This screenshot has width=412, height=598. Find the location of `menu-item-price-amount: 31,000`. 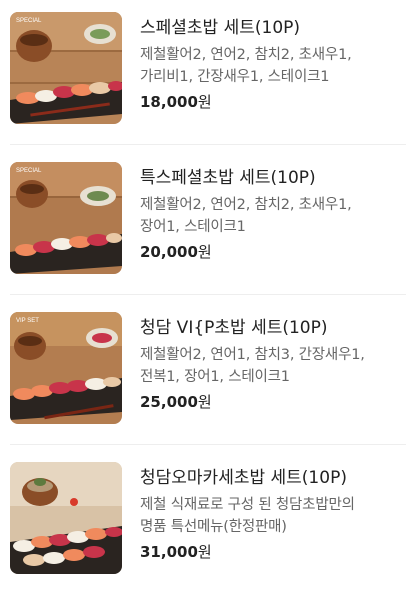

menu-item-price-amount: 31,000 is located at coordinates (169, 552).